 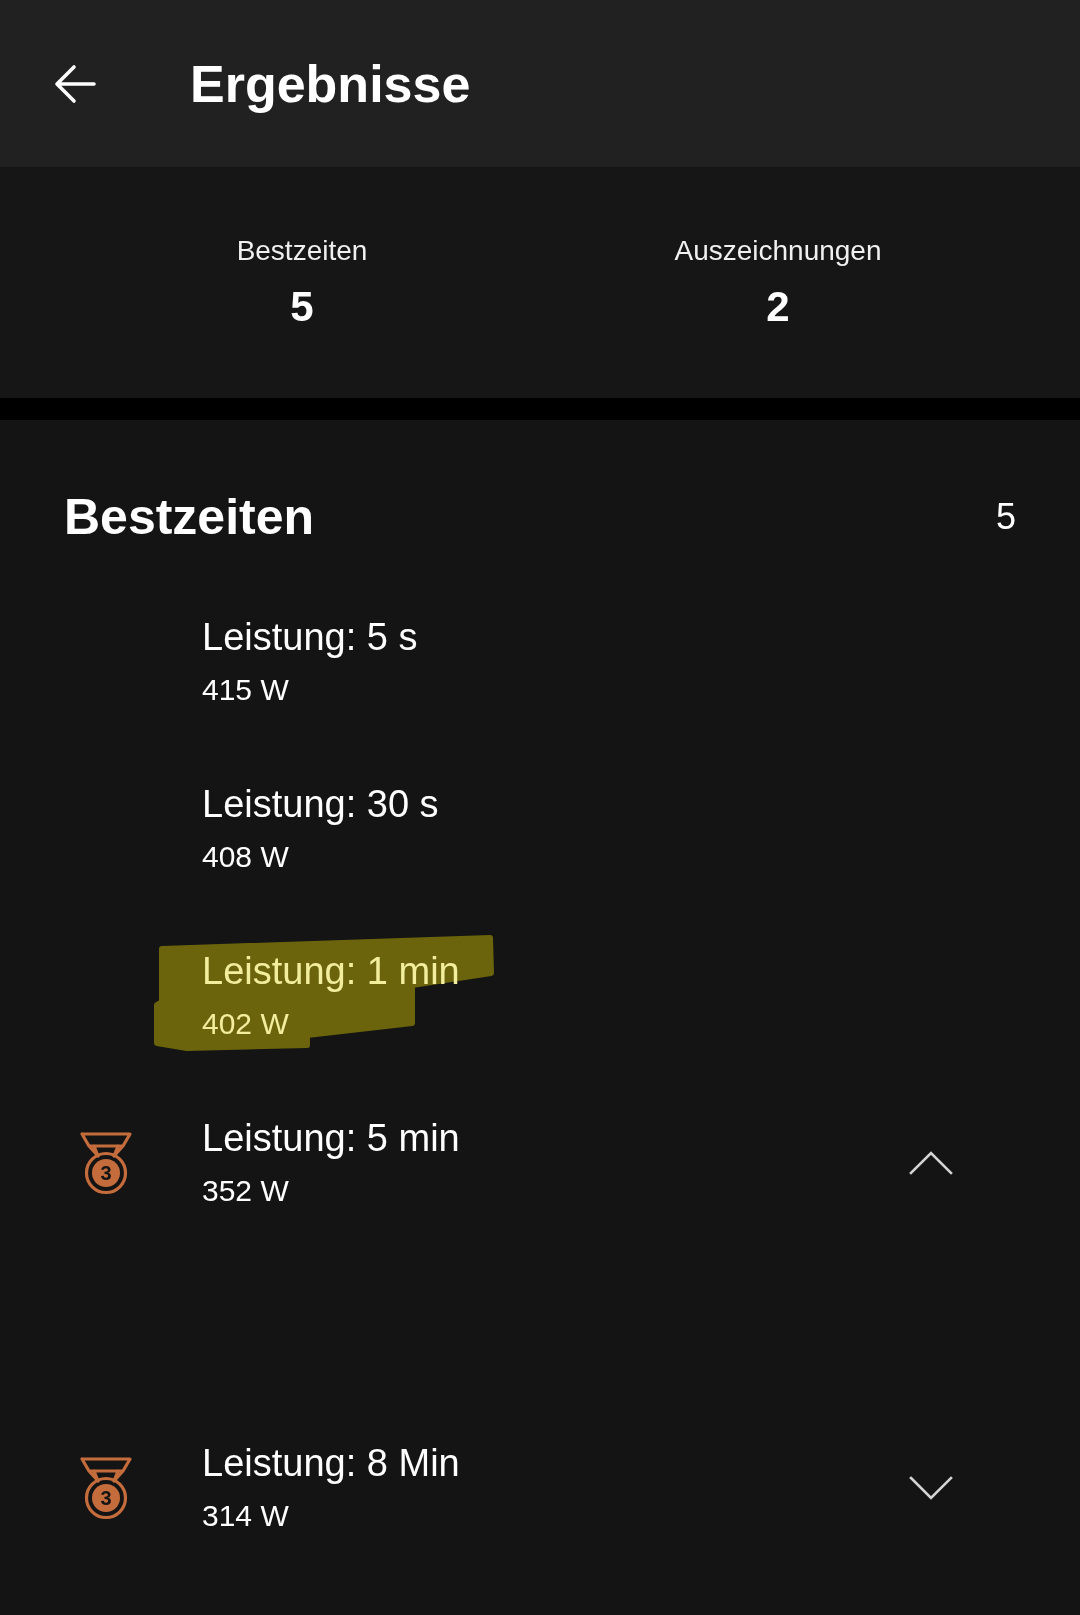 I want to click on best-time-title: Leistung: 1 min, so click(x=331, y=971).